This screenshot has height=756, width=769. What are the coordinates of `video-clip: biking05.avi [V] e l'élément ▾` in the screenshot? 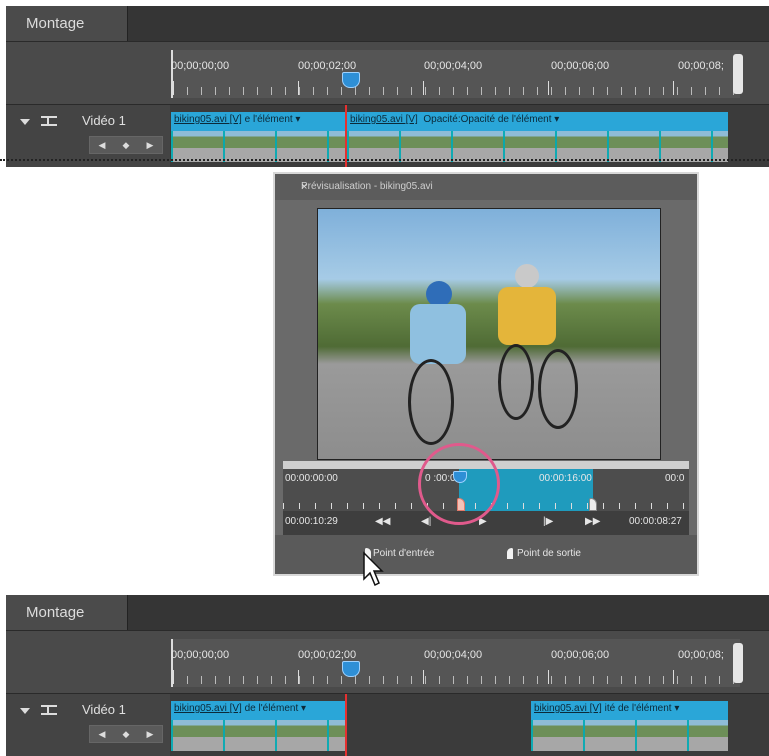 It's located at (259, 137).